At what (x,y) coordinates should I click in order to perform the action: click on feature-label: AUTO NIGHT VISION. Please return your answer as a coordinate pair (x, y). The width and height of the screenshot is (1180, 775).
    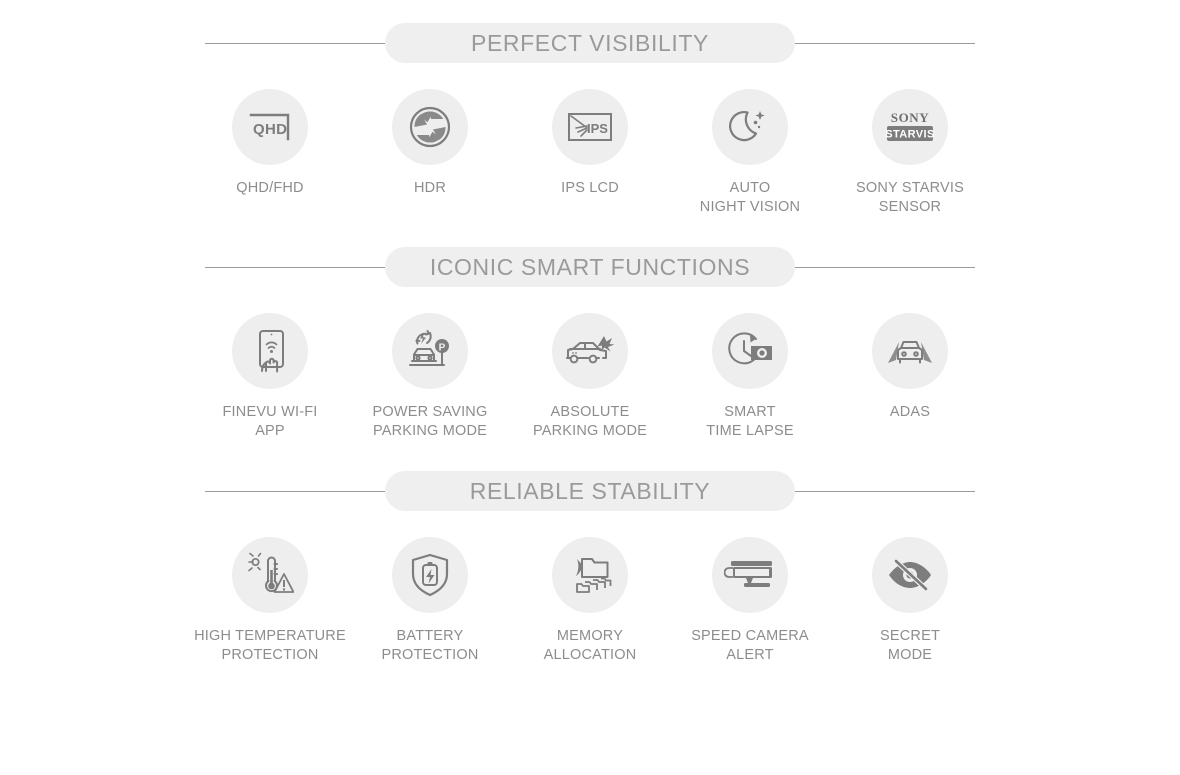
    Looking at the image, I should click on (750, 197).